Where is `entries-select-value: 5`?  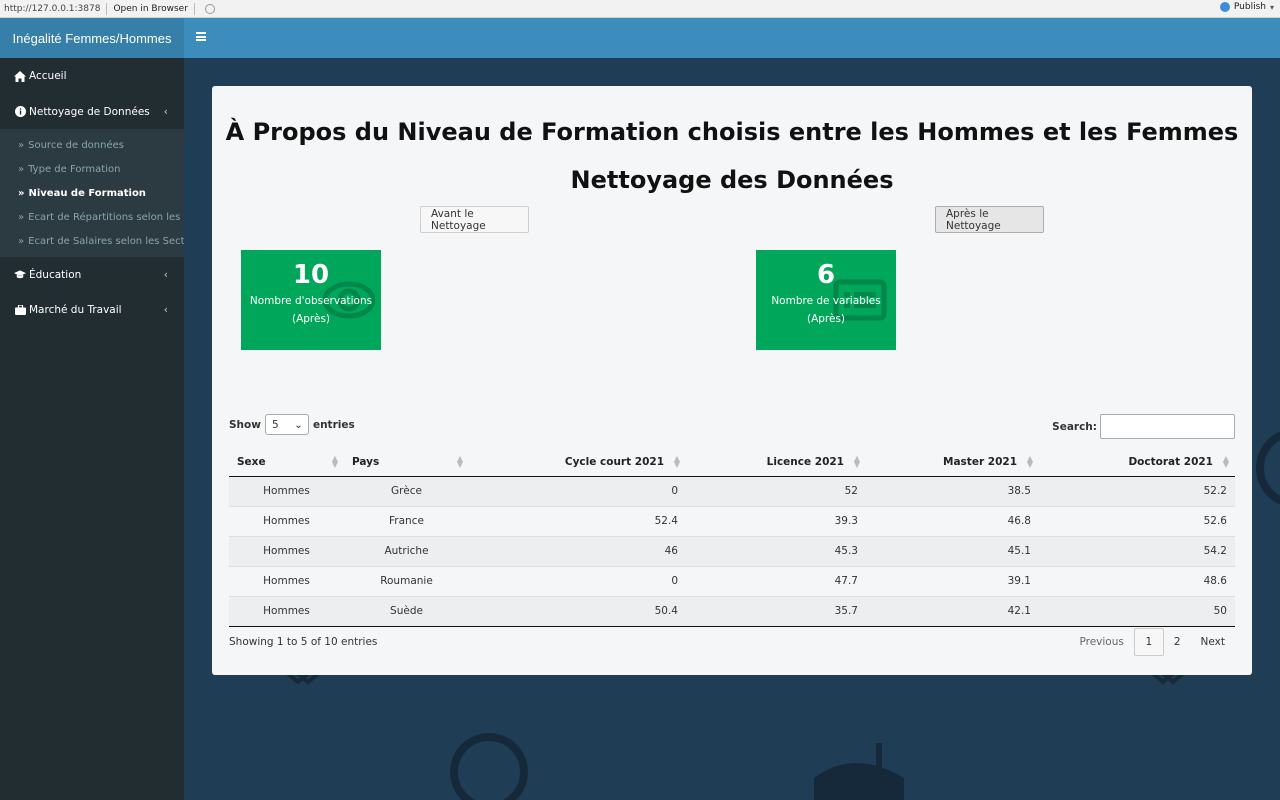
entries-select-value: 5 is located at coordinates (275, 424).